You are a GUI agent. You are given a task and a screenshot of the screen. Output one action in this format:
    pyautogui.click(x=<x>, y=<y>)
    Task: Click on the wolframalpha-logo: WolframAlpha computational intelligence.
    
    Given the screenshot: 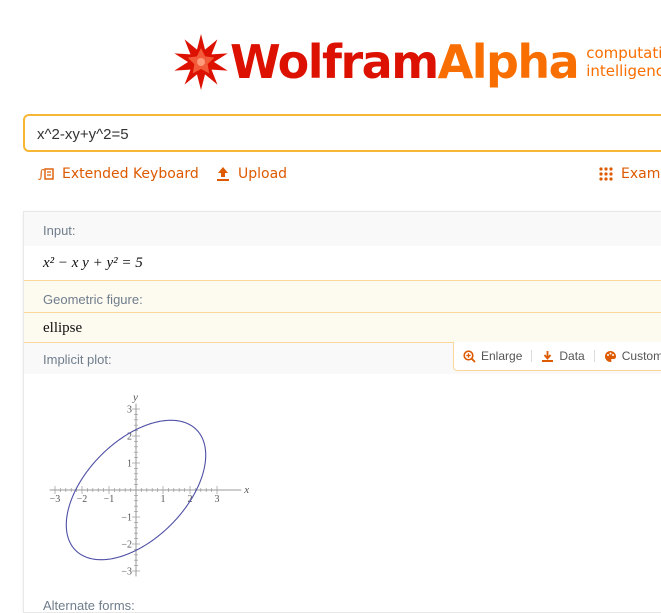 What is the action you would take?
    pyautogui.click(x=416, y=62)
    